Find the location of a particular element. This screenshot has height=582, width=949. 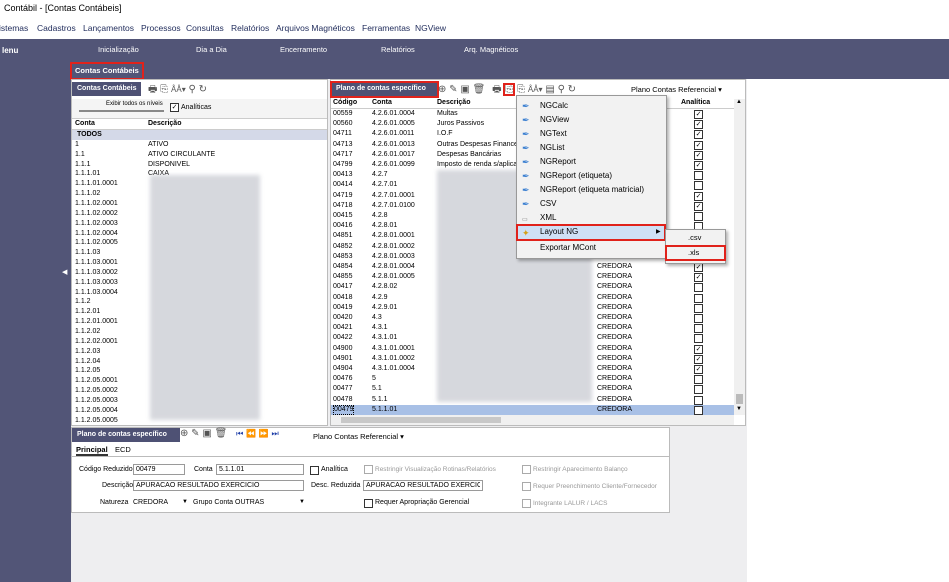

plano-referencial-dropdown: Plano Contas Referencial ▾ is located at coordinates (676, 89).